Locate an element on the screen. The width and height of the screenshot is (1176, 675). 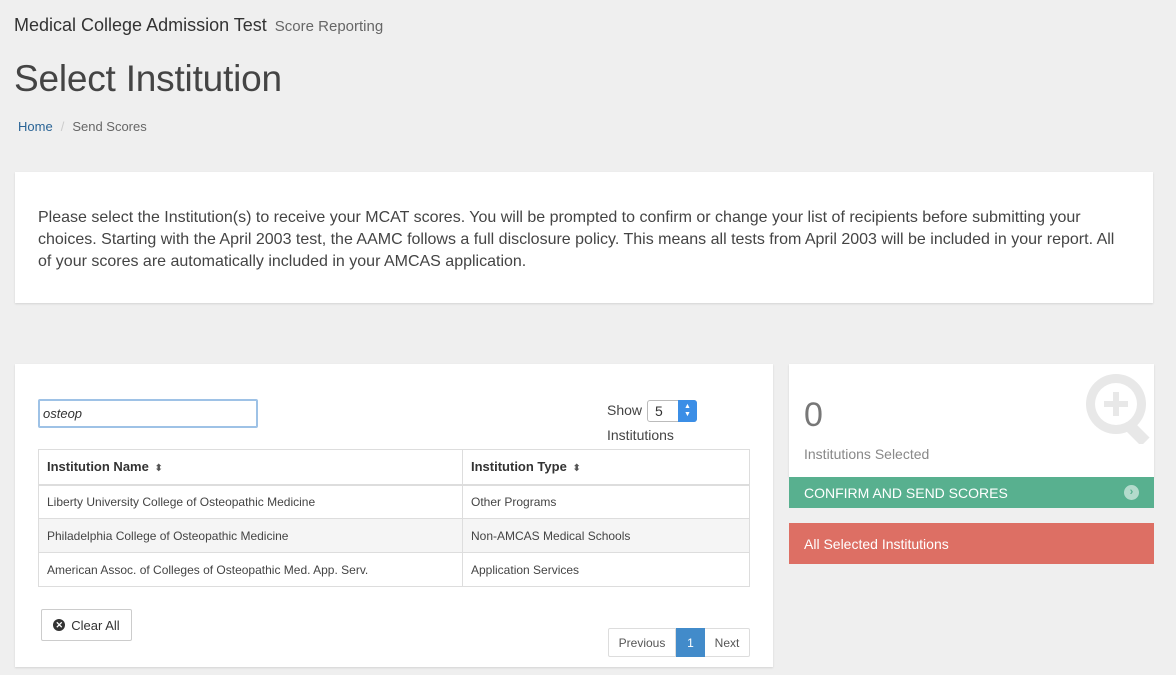
column-header-label: Institution Name is located at coordinates (98, 467).